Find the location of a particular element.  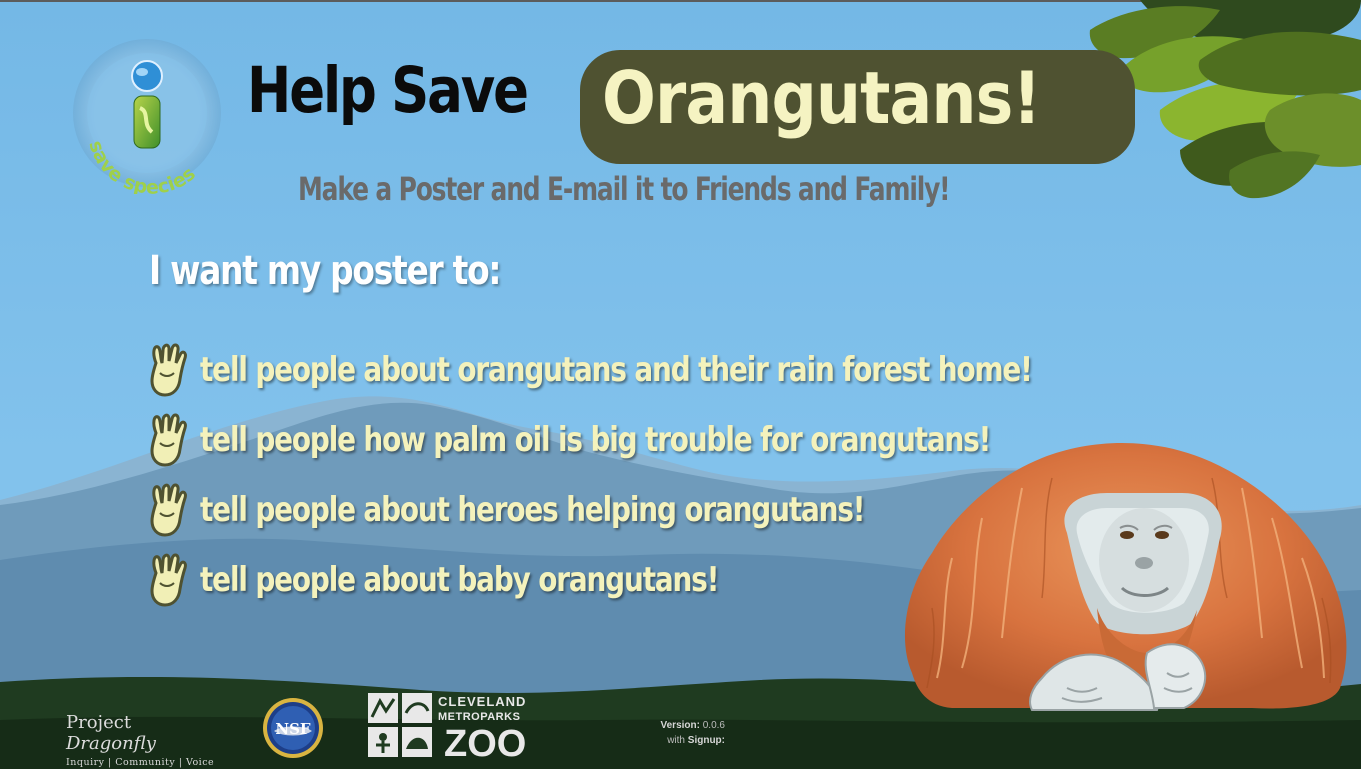

nsf-logo: NSF is located at coordinates (293, 728).